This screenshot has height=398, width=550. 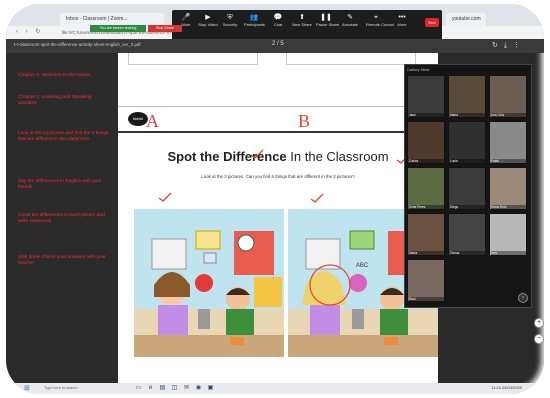 I want to click on abc-sign: ABC, so click(x=362, y=266).